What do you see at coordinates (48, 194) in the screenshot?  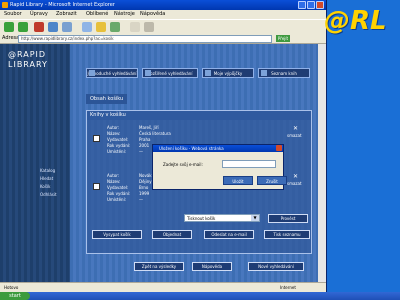 I see `sidebar-link-logout: Odhlásit` at bounding box center [48, 194].